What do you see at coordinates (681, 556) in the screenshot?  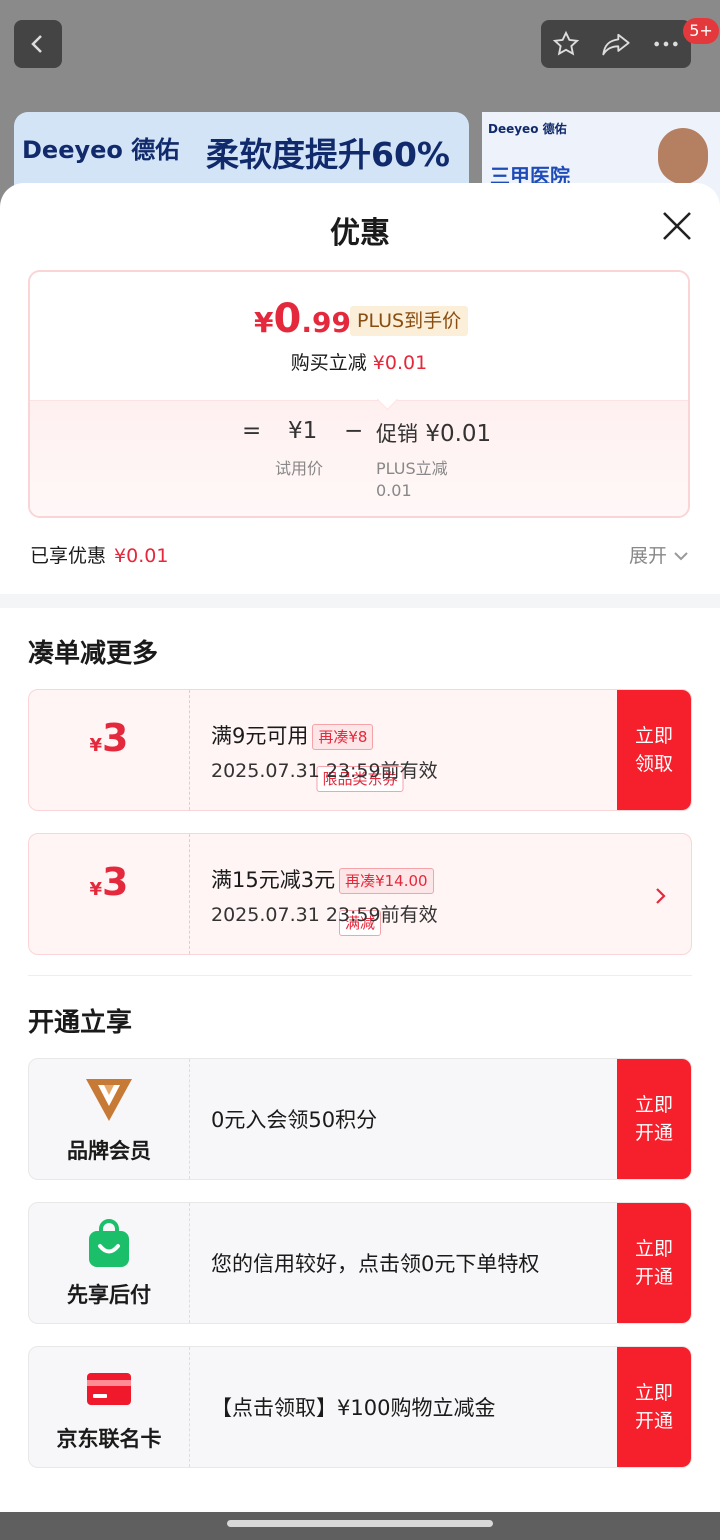 I see `chevron-down-icon` at bounding box center [681, 556].